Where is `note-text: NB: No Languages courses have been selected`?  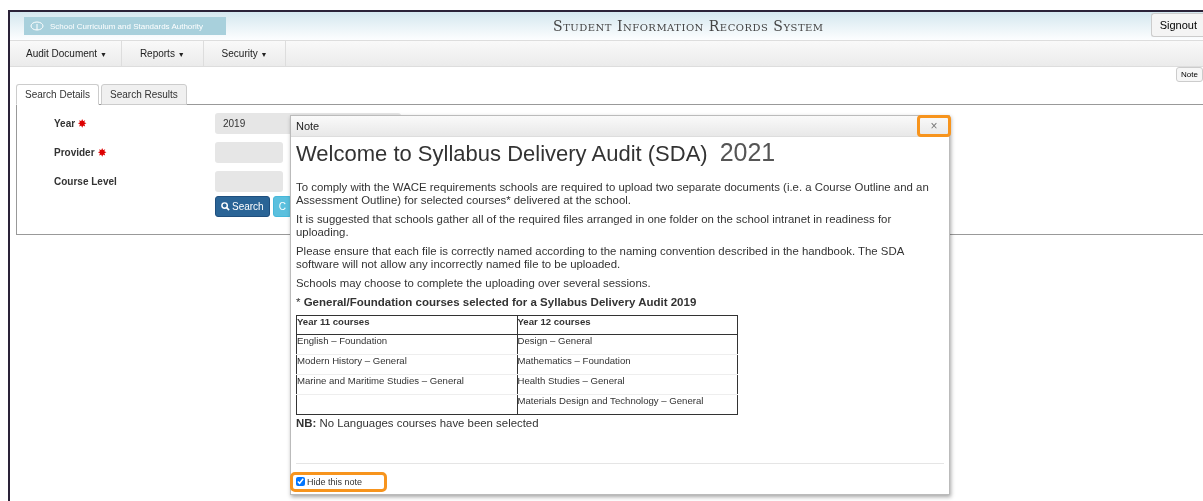 note-text: NB: No Languages courses have been selected is located at coordinates (417, 423).